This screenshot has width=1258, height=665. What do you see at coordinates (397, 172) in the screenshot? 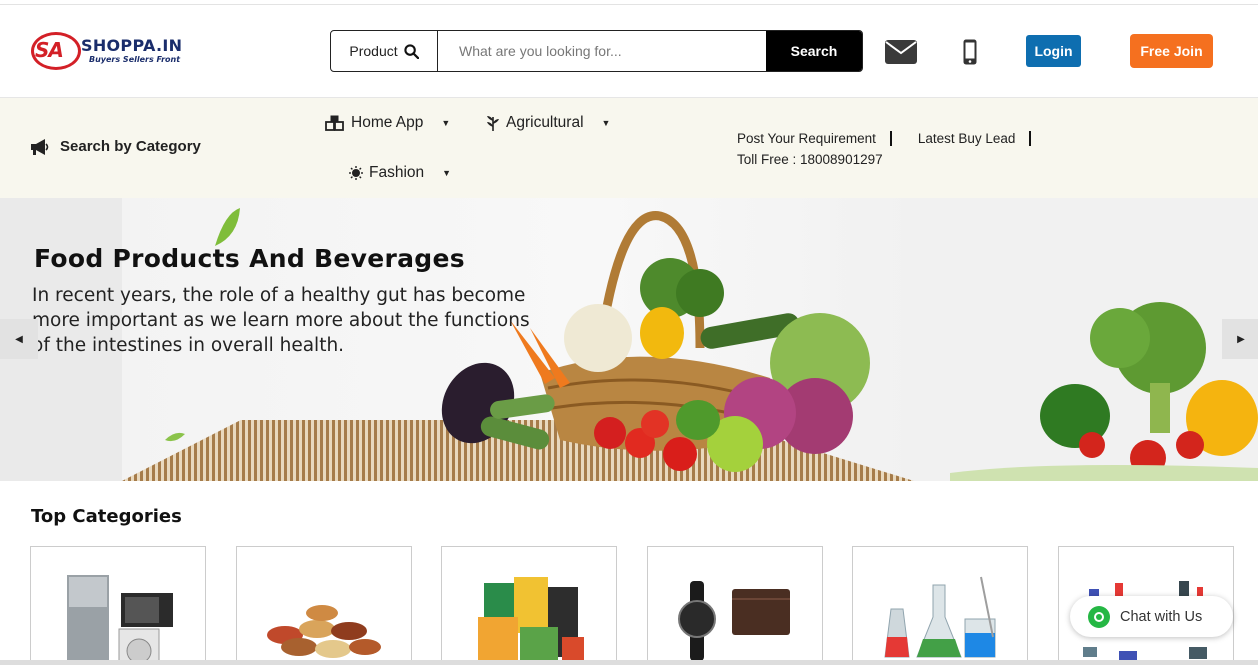
I see `nav-fashion-label: Fashion` at bounding box center [397, 172].